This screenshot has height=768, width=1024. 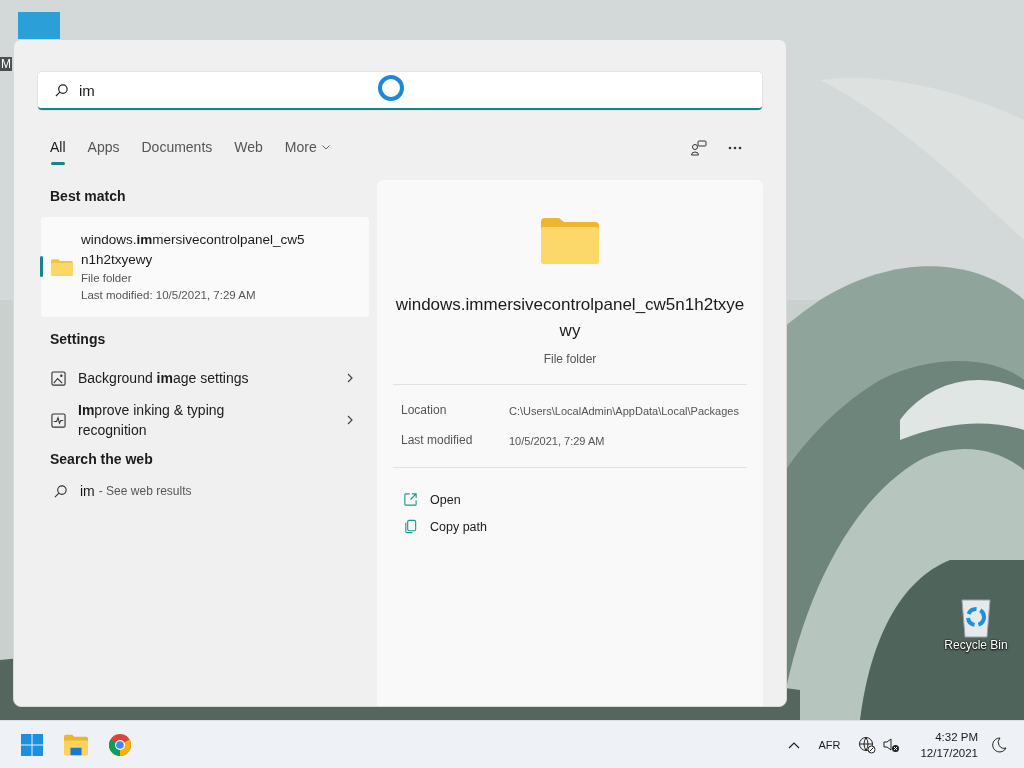 What do you see at coordinates (699, 148) in the screenshot?
I see `people-chat-icon` at bounding box center [699, 148].